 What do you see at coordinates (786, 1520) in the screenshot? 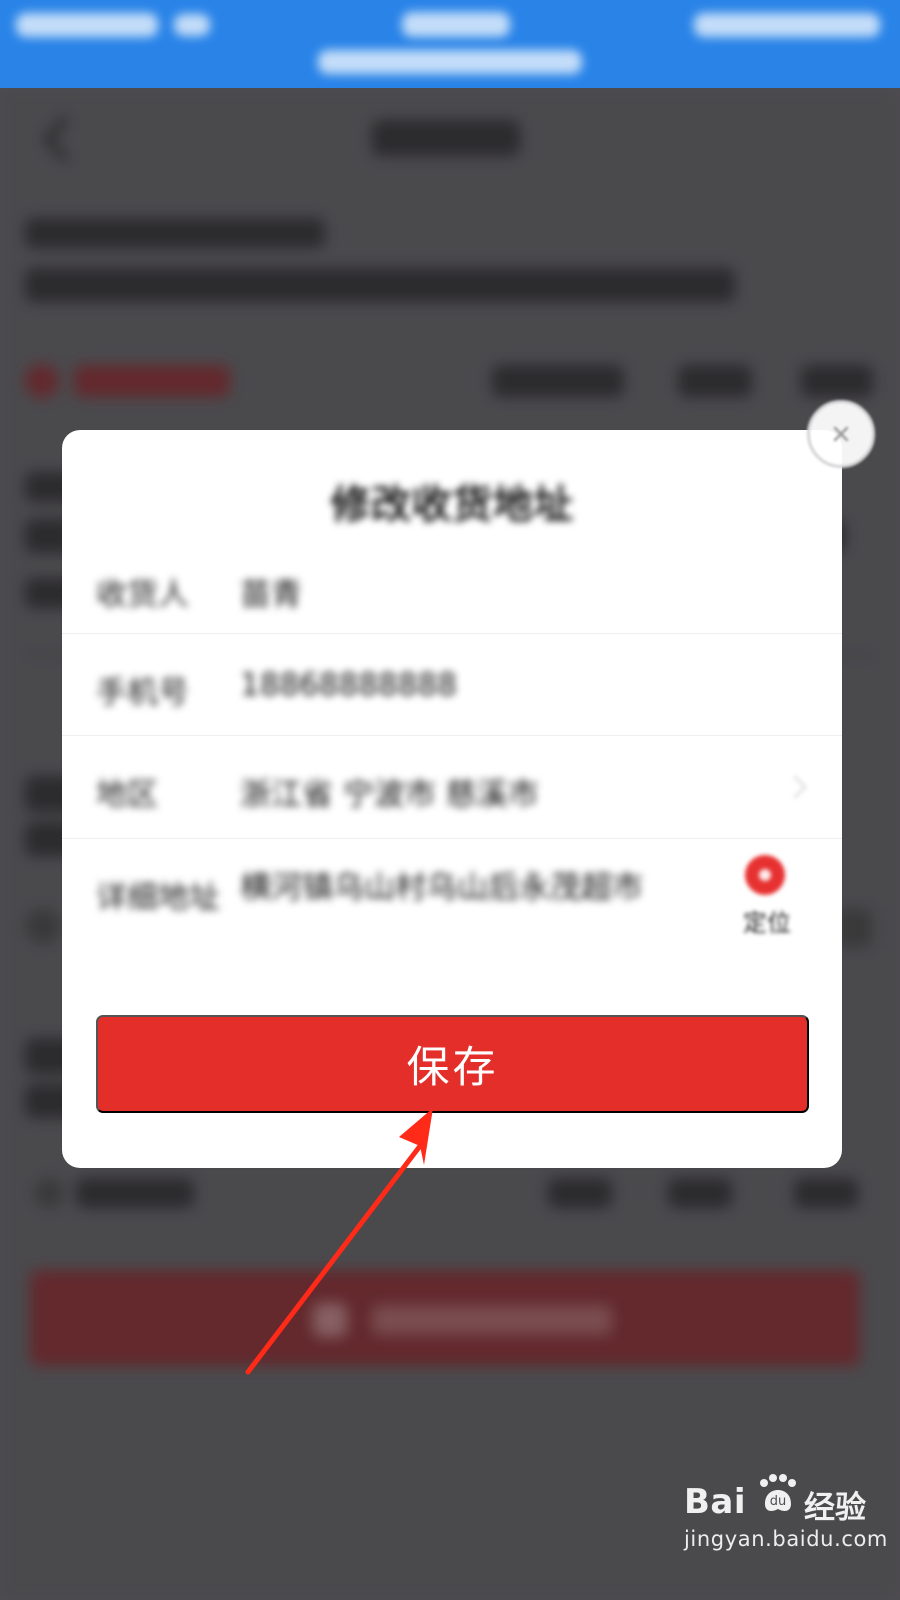
I see `baidu-jingyan-watermark: Bai du 经验 jingyan.baidu.com` at bounding box center [786, 1520].